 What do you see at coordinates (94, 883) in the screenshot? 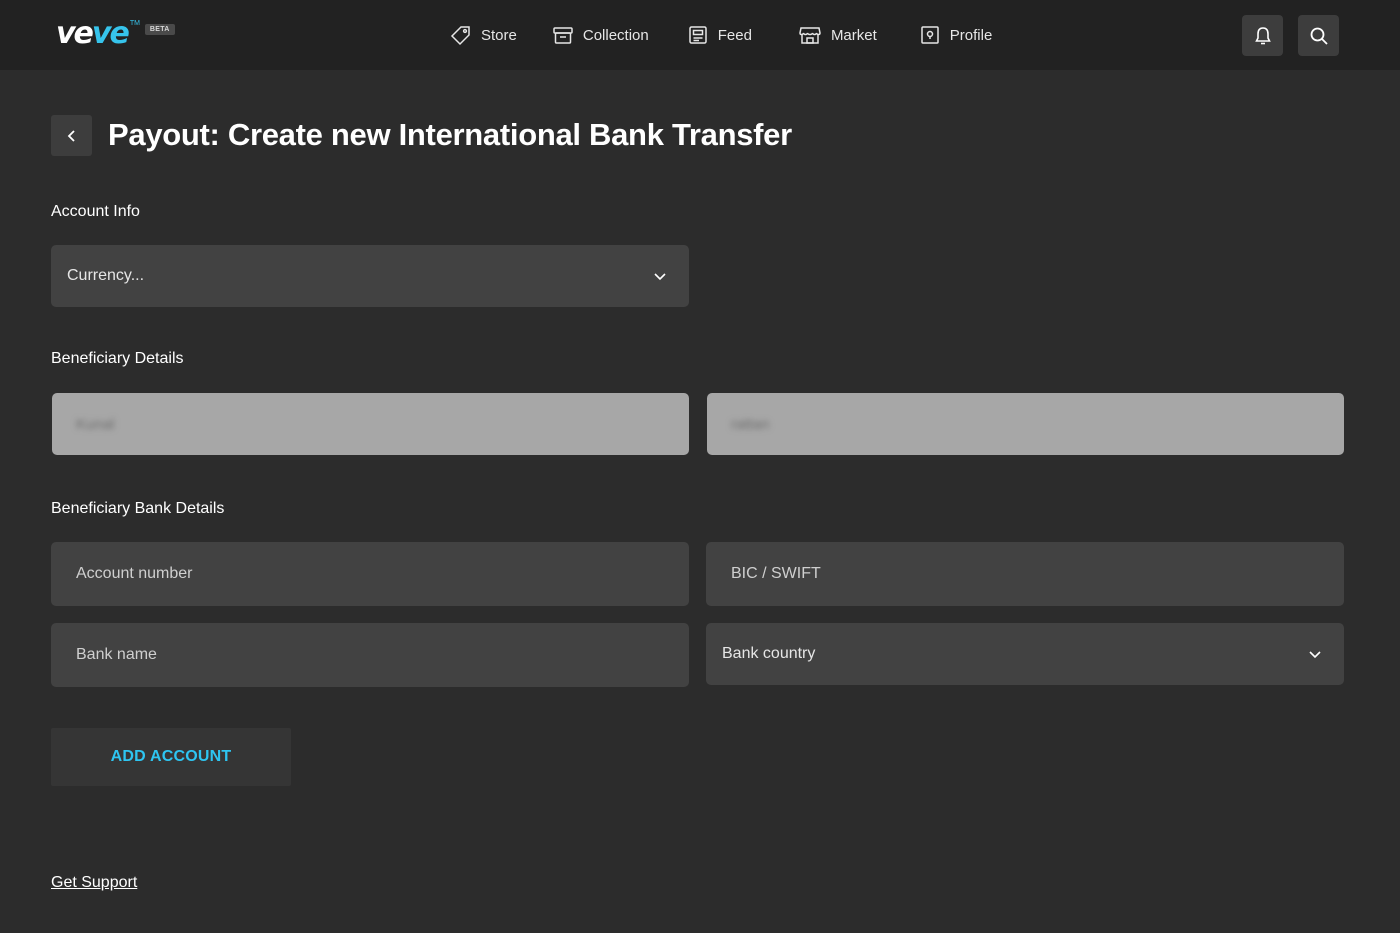
I see `get-support-link: Get Support` at bounding box center [94, 883].